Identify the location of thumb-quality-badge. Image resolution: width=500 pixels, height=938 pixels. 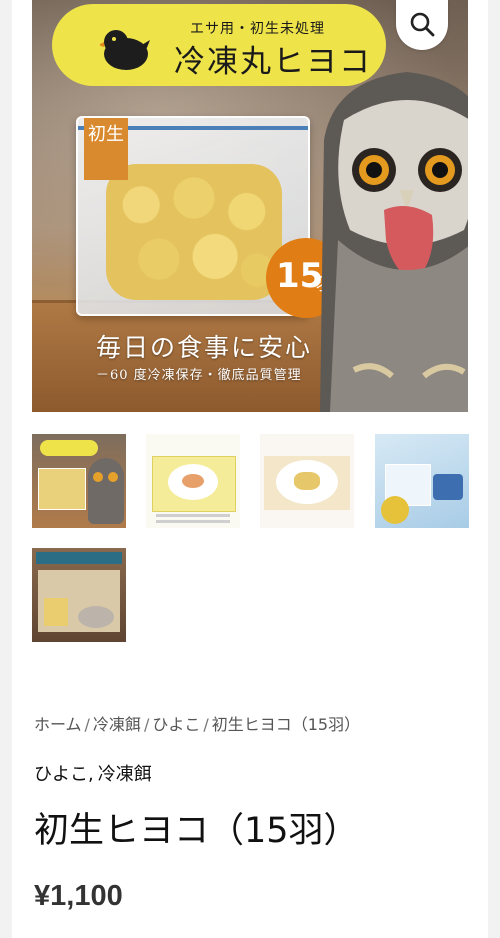
(395, 510).